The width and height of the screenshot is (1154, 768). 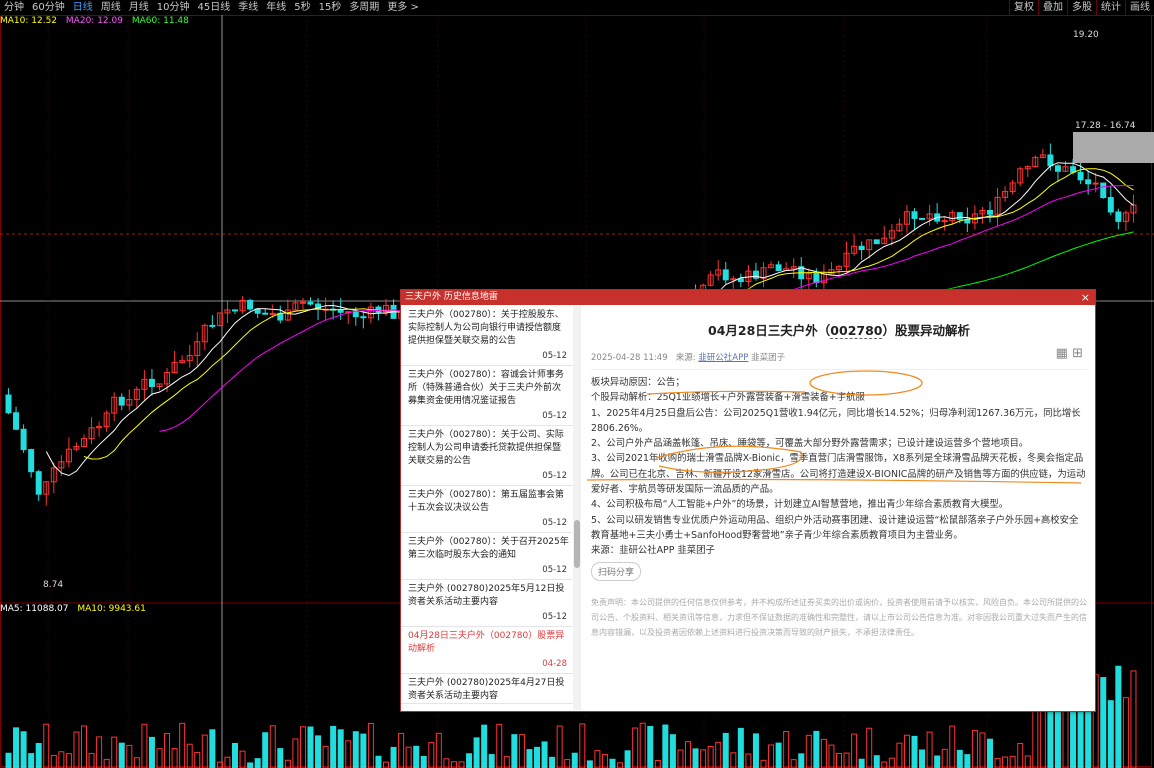 I want to click on period-more: 更多 >, so click(x=403, y=7).